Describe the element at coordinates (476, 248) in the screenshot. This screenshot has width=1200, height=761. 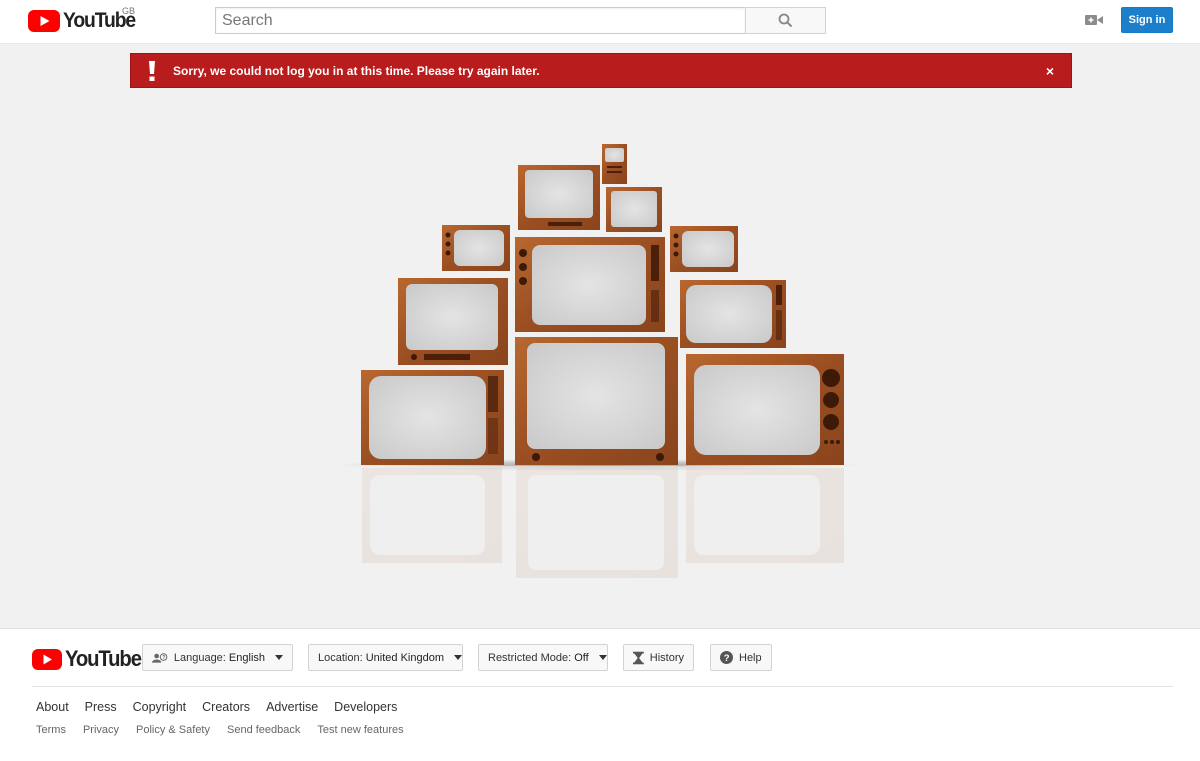
I see `tv-upper-left-small` at that location.